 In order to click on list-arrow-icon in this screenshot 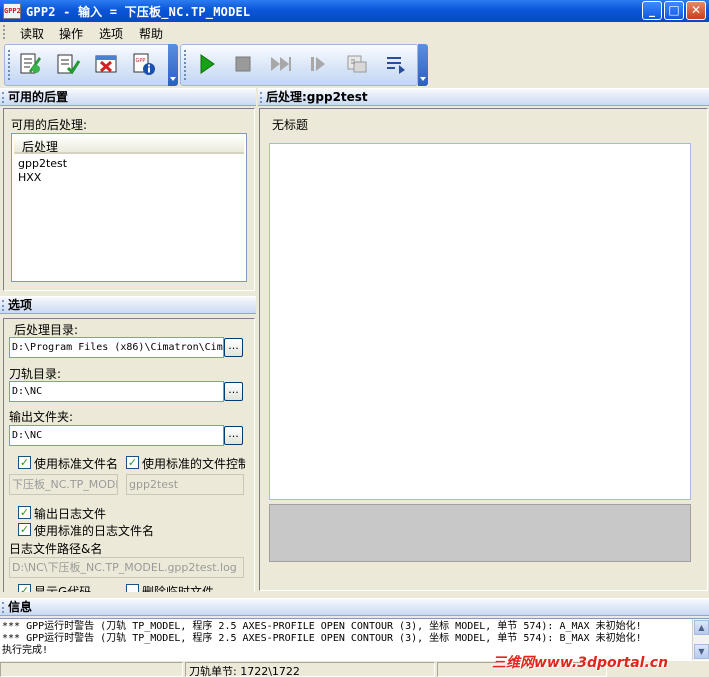, I will do `click(395, 64)`.